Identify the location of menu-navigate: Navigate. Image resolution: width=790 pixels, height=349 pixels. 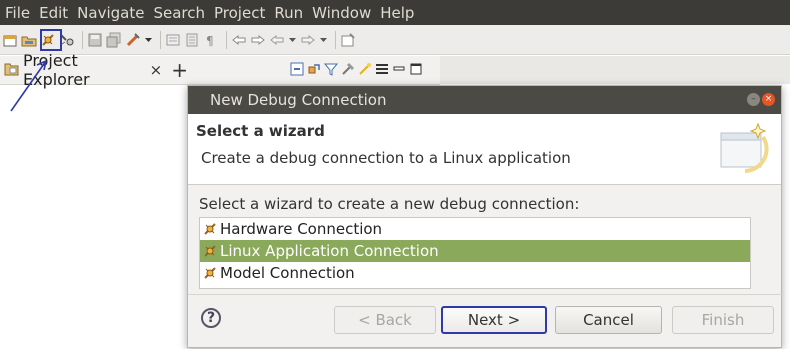
(110, 13).